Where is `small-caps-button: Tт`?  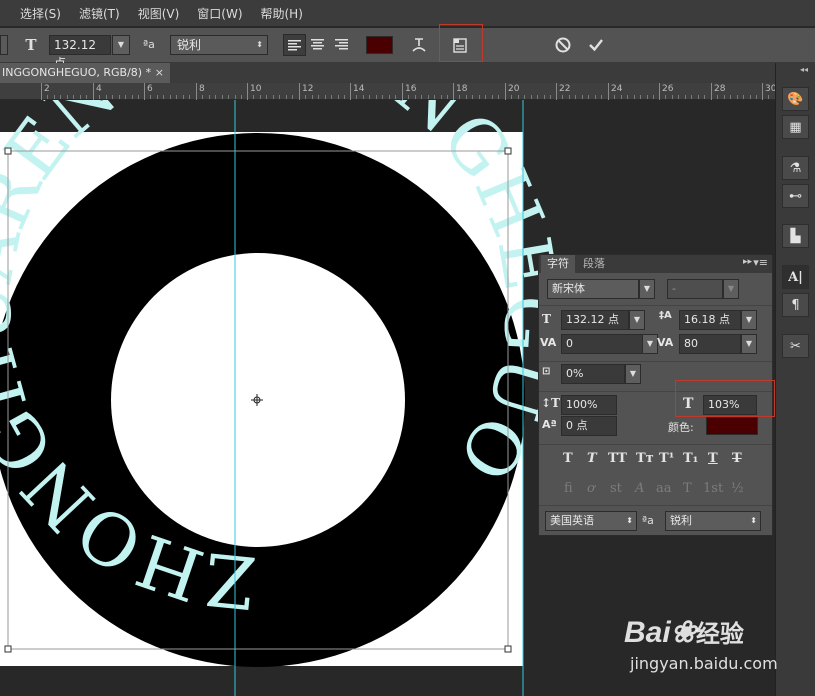 small-caps-button: Tт is located at coordinates (645, 458).